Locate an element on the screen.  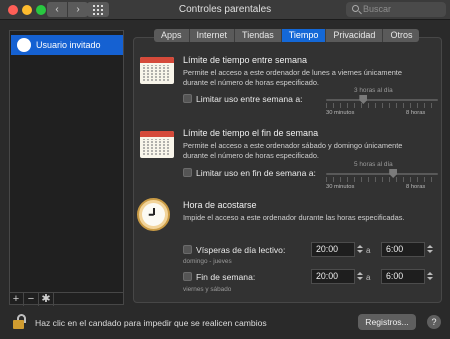
user-name: Usuario invitado is located at coordinates (68, 45).